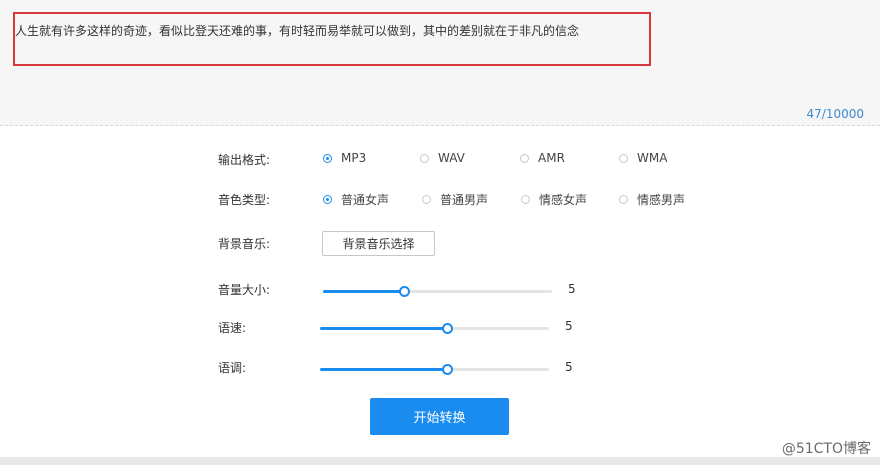 This screenshot has width=880, height=465. Describe the element at coordinates (439, 416) in the screenshot. I see `start-convert-button: 开始转换` at that location.